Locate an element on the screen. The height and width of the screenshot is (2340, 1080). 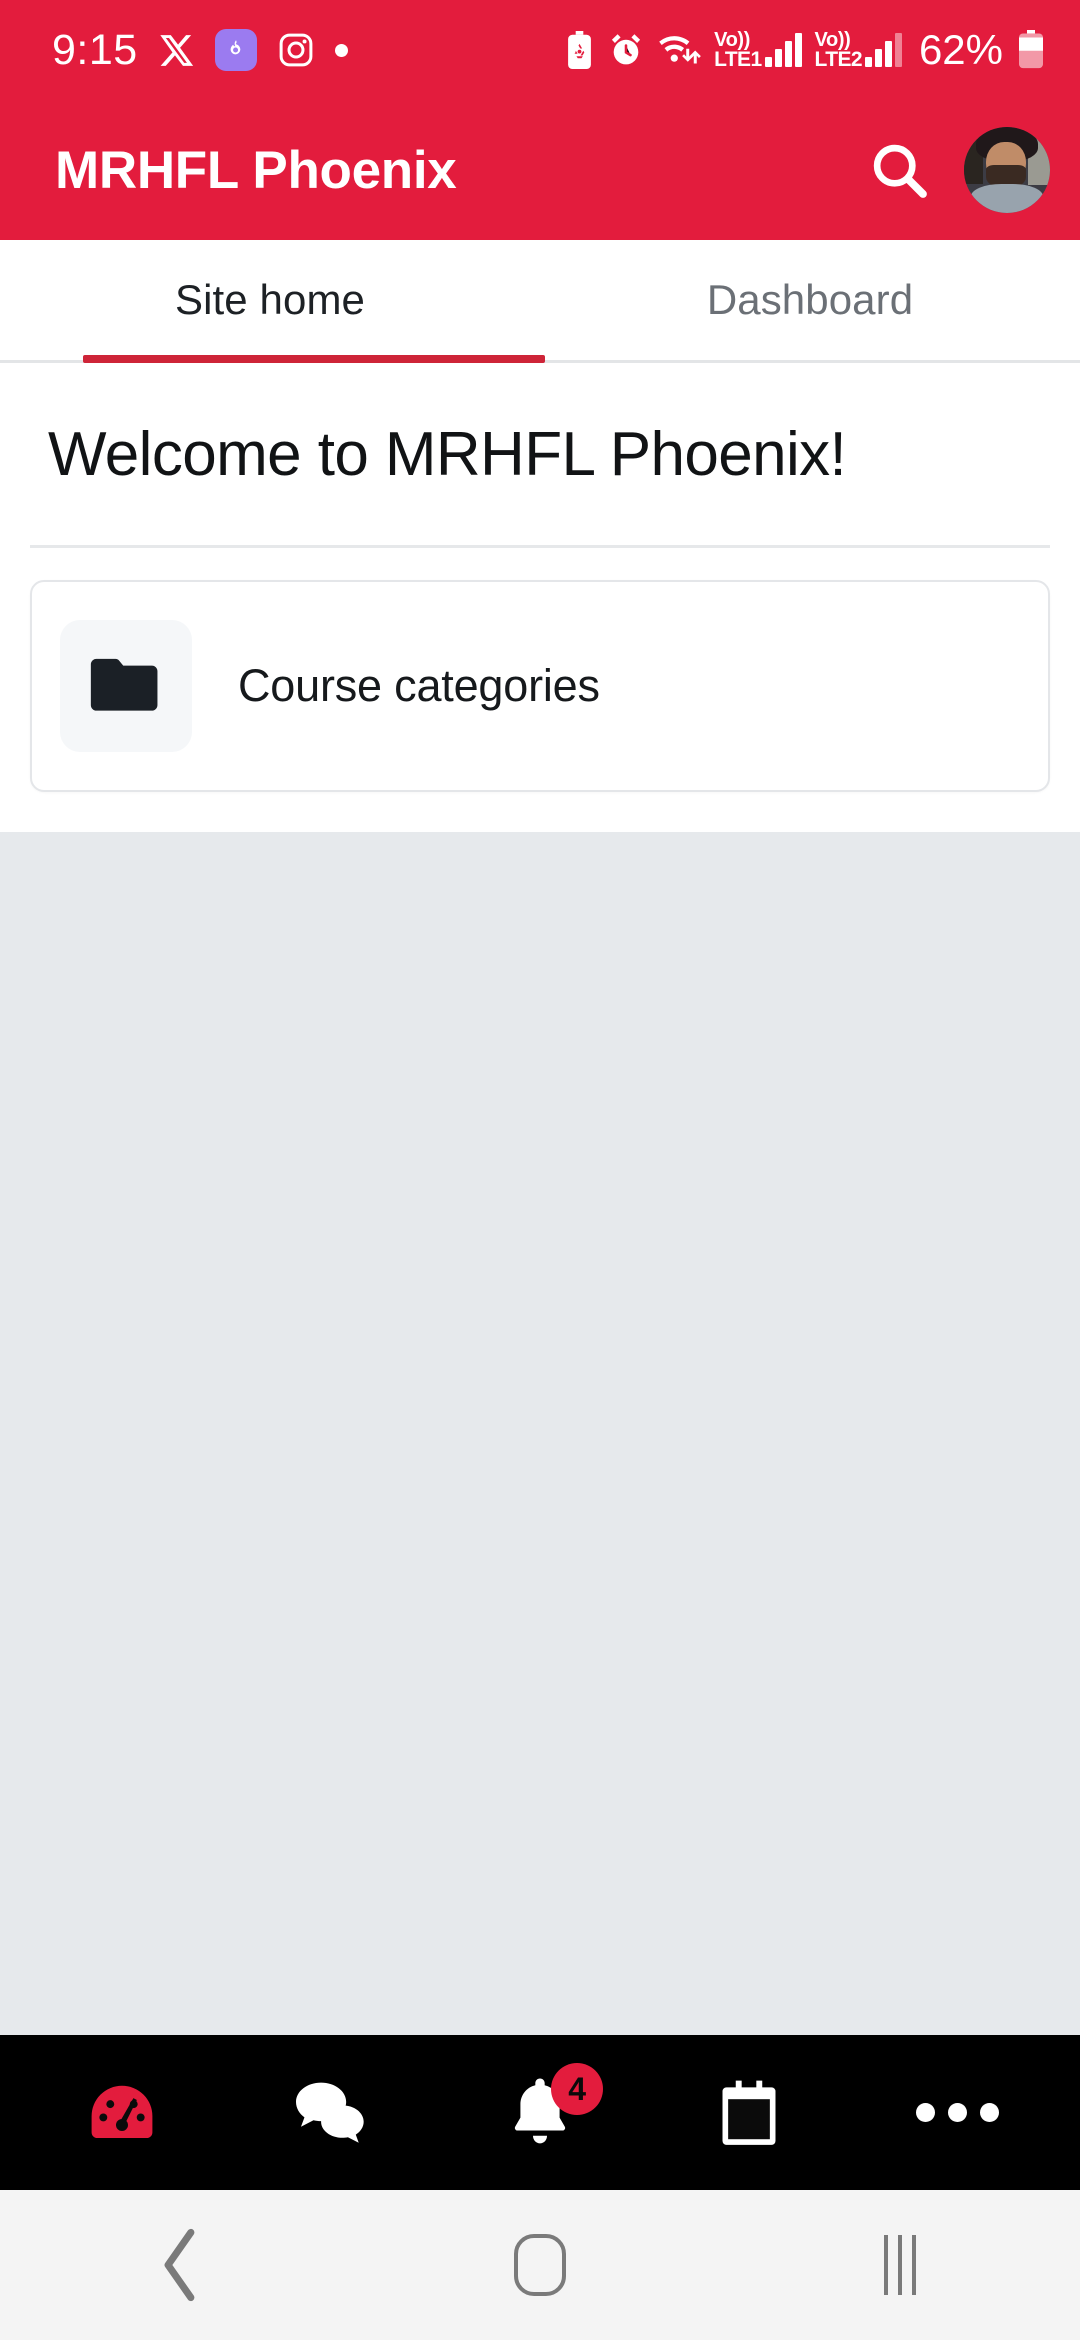
android-home-button is located at coordinates (540, 2265).